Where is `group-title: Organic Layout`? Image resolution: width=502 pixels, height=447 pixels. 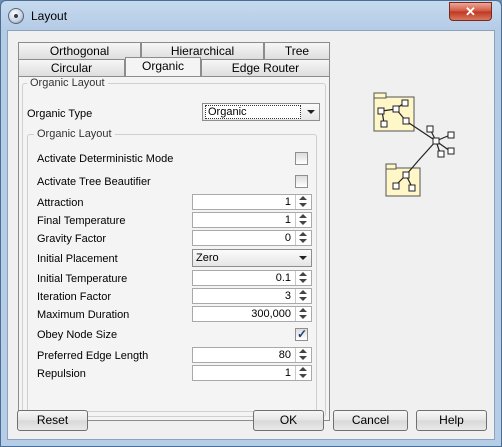
group-title: Organic Layout is located at coordinates (67, 83).